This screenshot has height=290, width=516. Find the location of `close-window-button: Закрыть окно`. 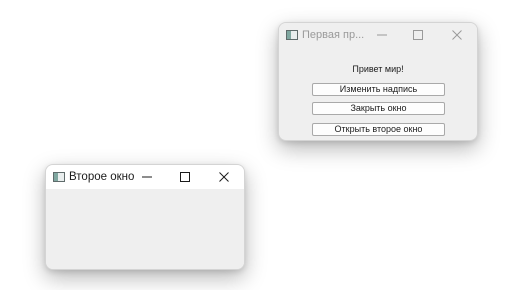

close-window-button: Закрыть окно is located at coordinates (378, 108).